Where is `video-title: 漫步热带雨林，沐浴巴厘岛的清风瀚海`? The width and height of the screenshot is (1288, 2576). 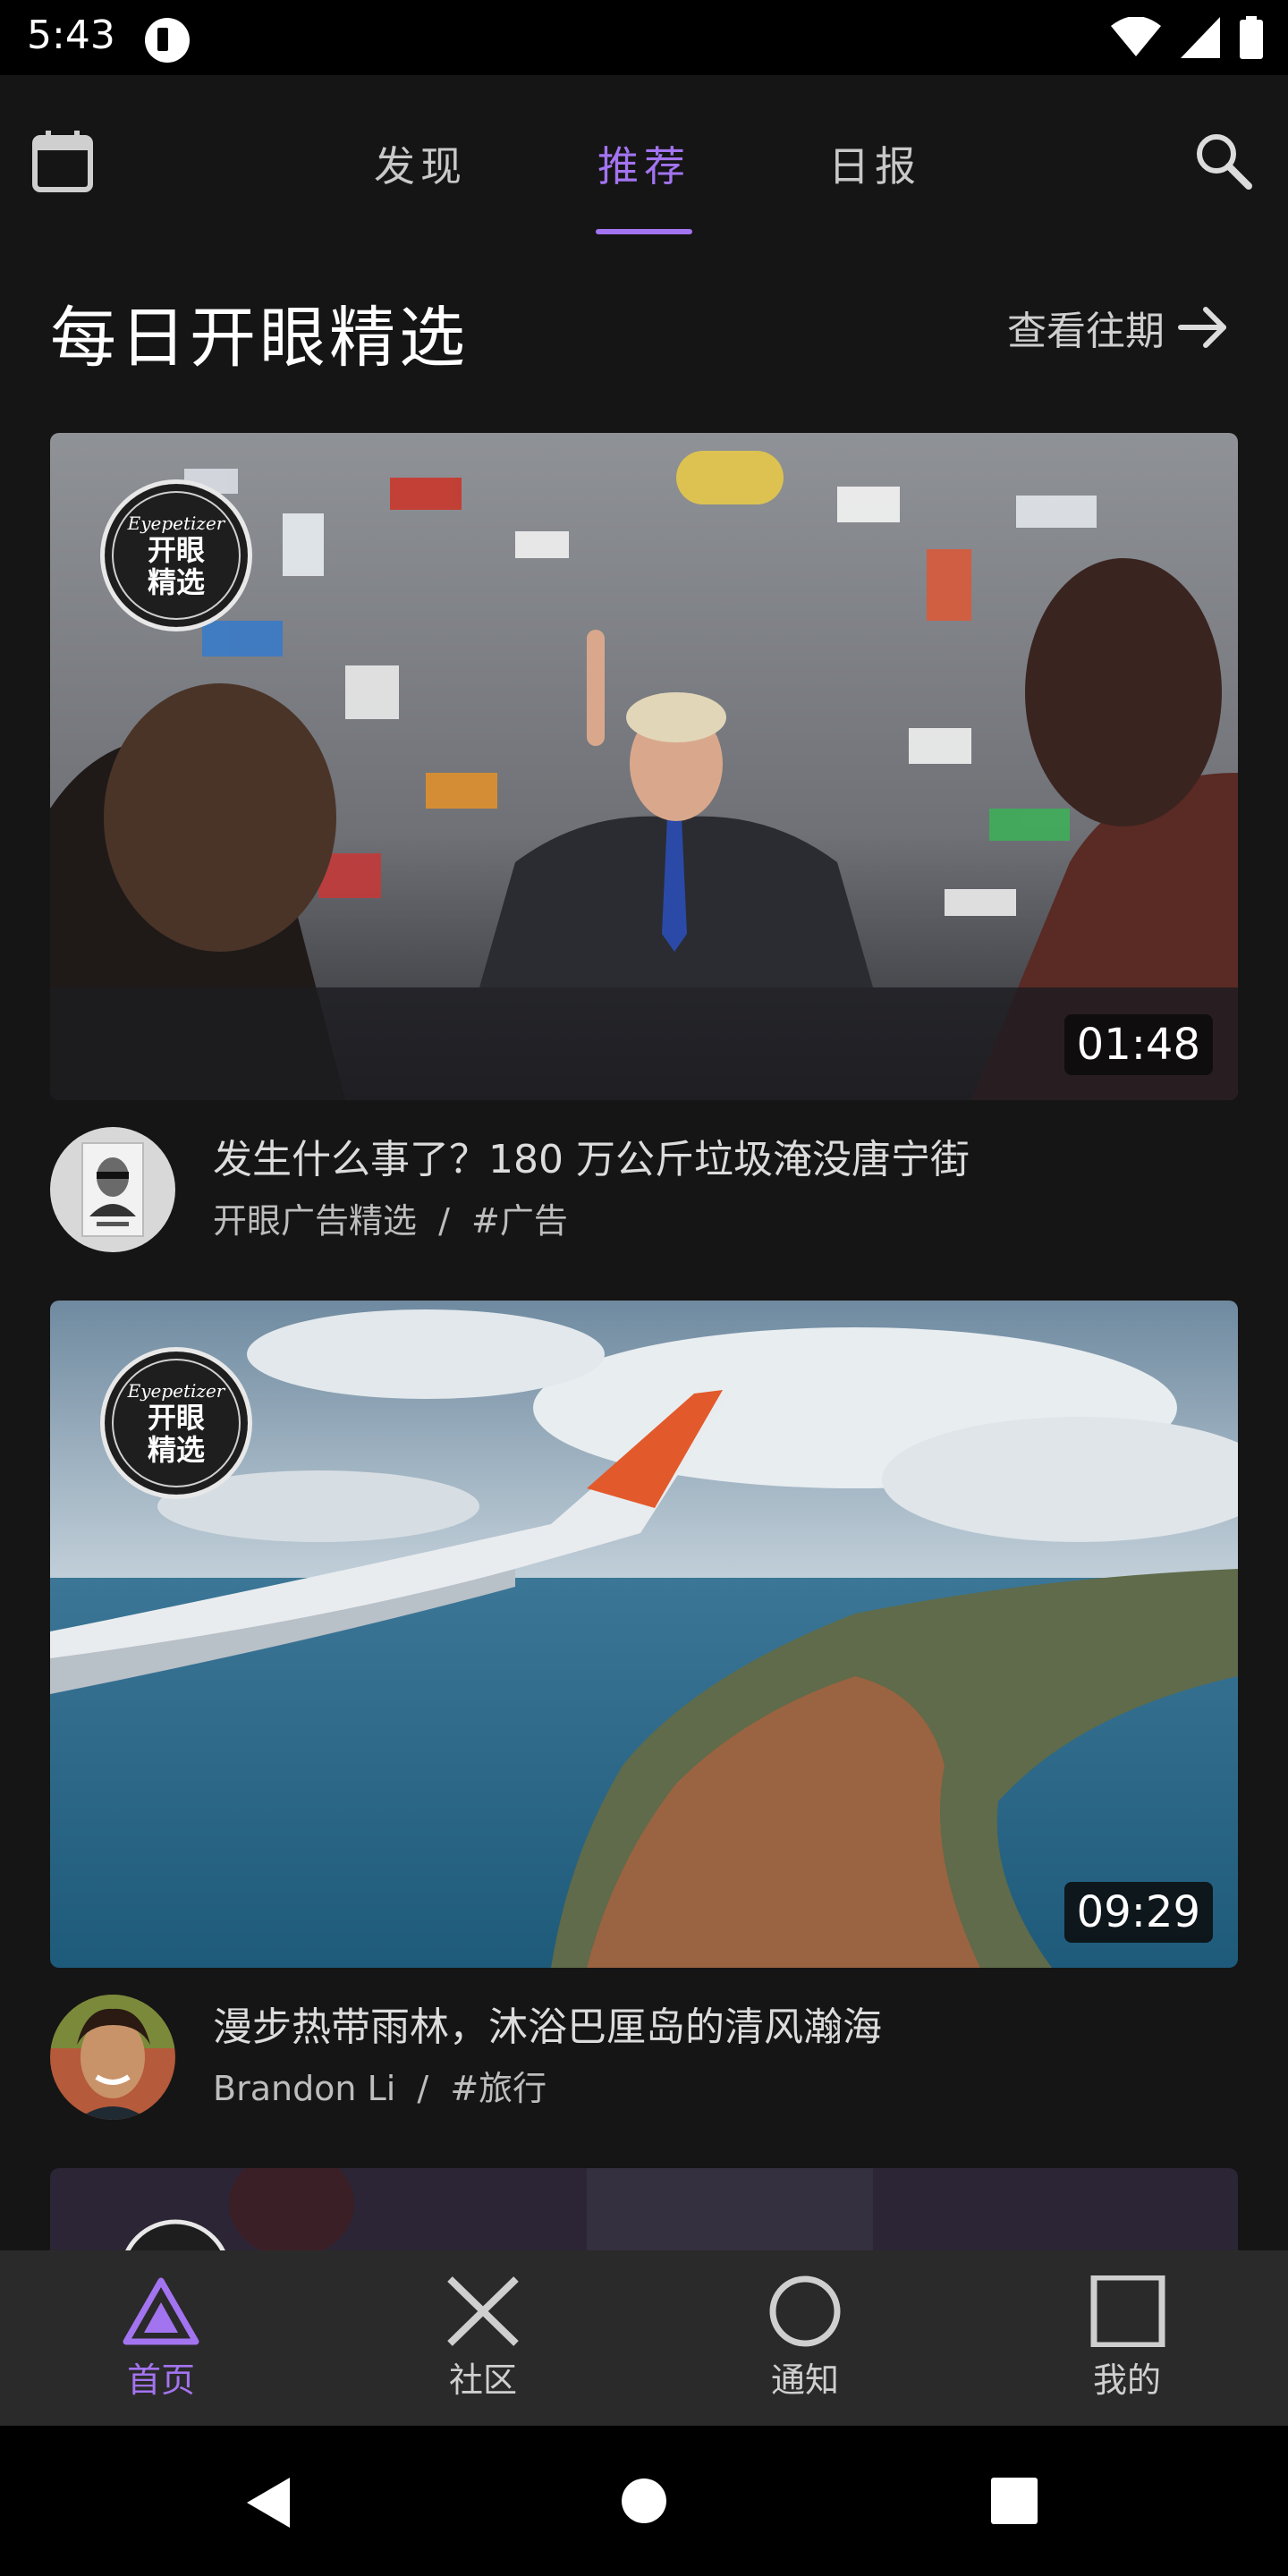
video-title: 漫步热带雨林，沐浴巴厘岛的清风瀚海 is located at coordinates (547, 2023).